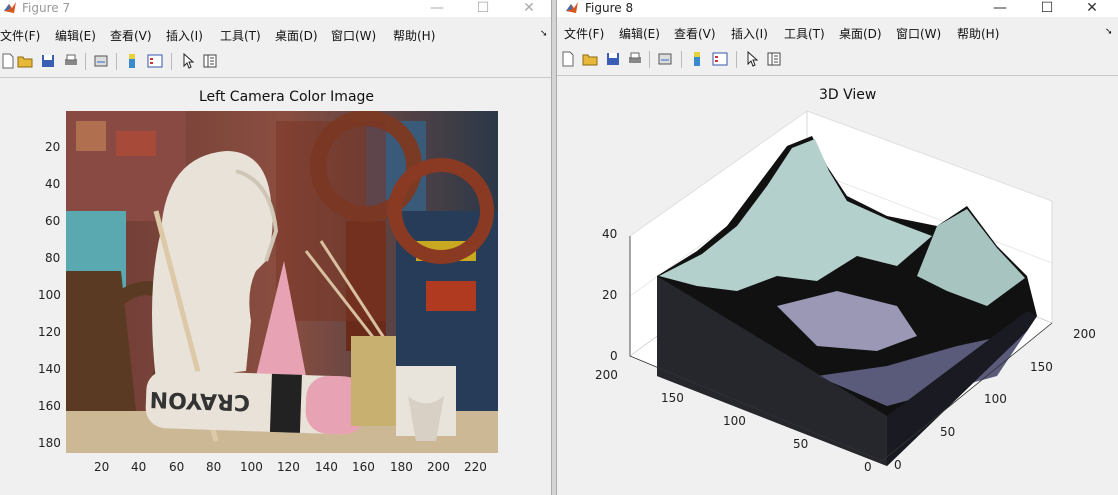 The image size is (1118, 495). What do you see at coordinates (49, 369) in the screenshot?
I see `y-tick-140: 140` at bounding box center [49, 369].